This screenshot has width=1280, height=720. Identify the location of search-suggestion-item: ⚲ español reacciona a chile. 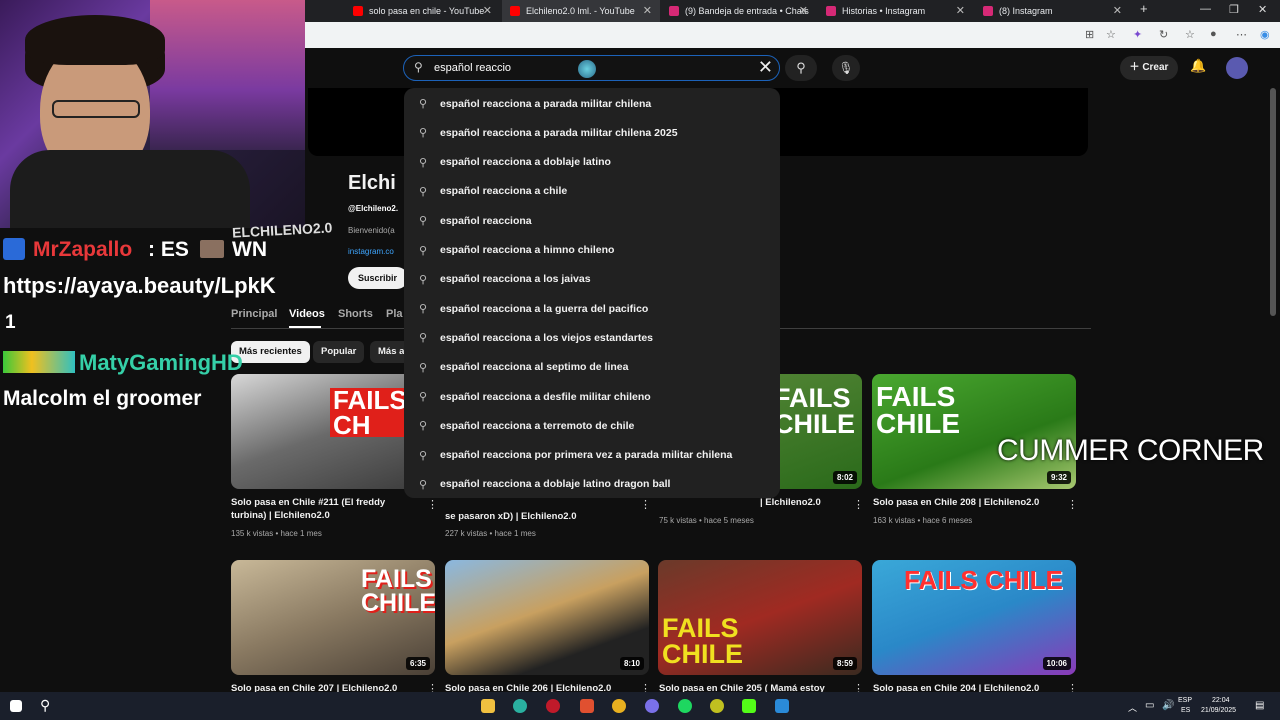
(592, 191).